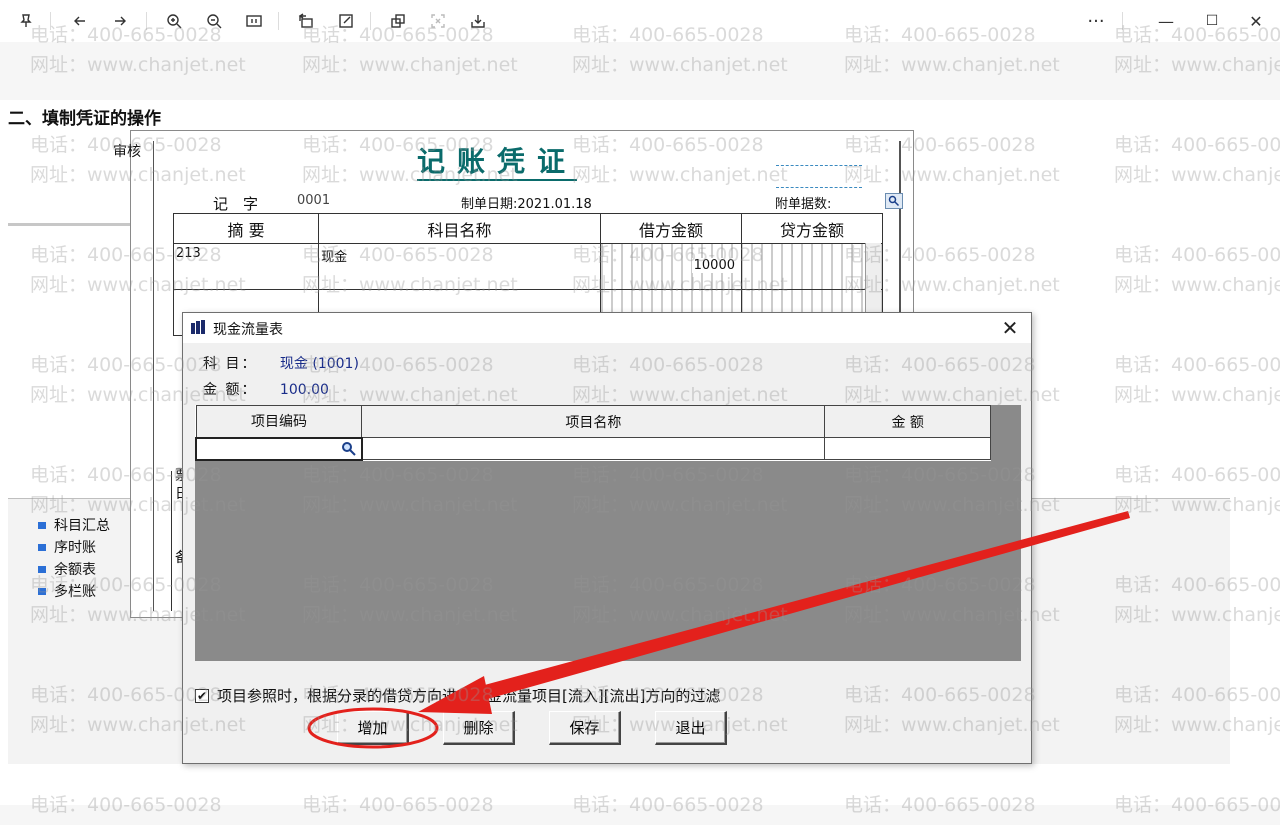 The width and height of the screenshot is (1280, 825). What do you see at coordinates (398, 21) in the screenshot?
I see `crop-icon` at bounding box center [398, 21].